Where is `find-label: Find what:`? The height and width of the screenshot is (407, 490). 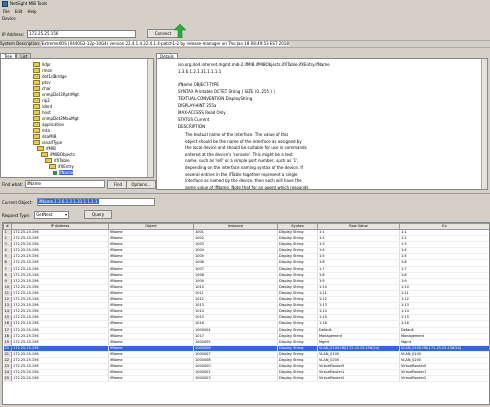
find-label: Find what: is located at coordinates (12, 184).